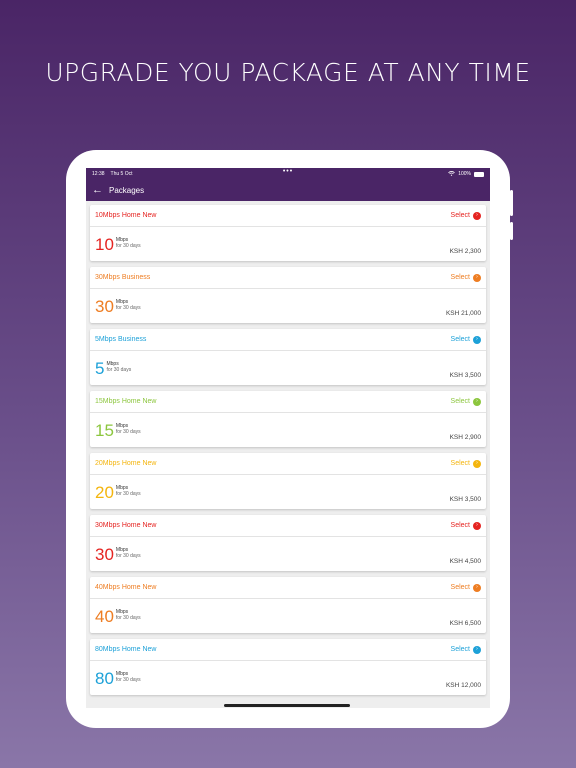 The image size is (576, 768). What do you see at coordinates (464, 174) in the screenshot?
I see `battery-percent: 100%` at bounding box center [464, 174].